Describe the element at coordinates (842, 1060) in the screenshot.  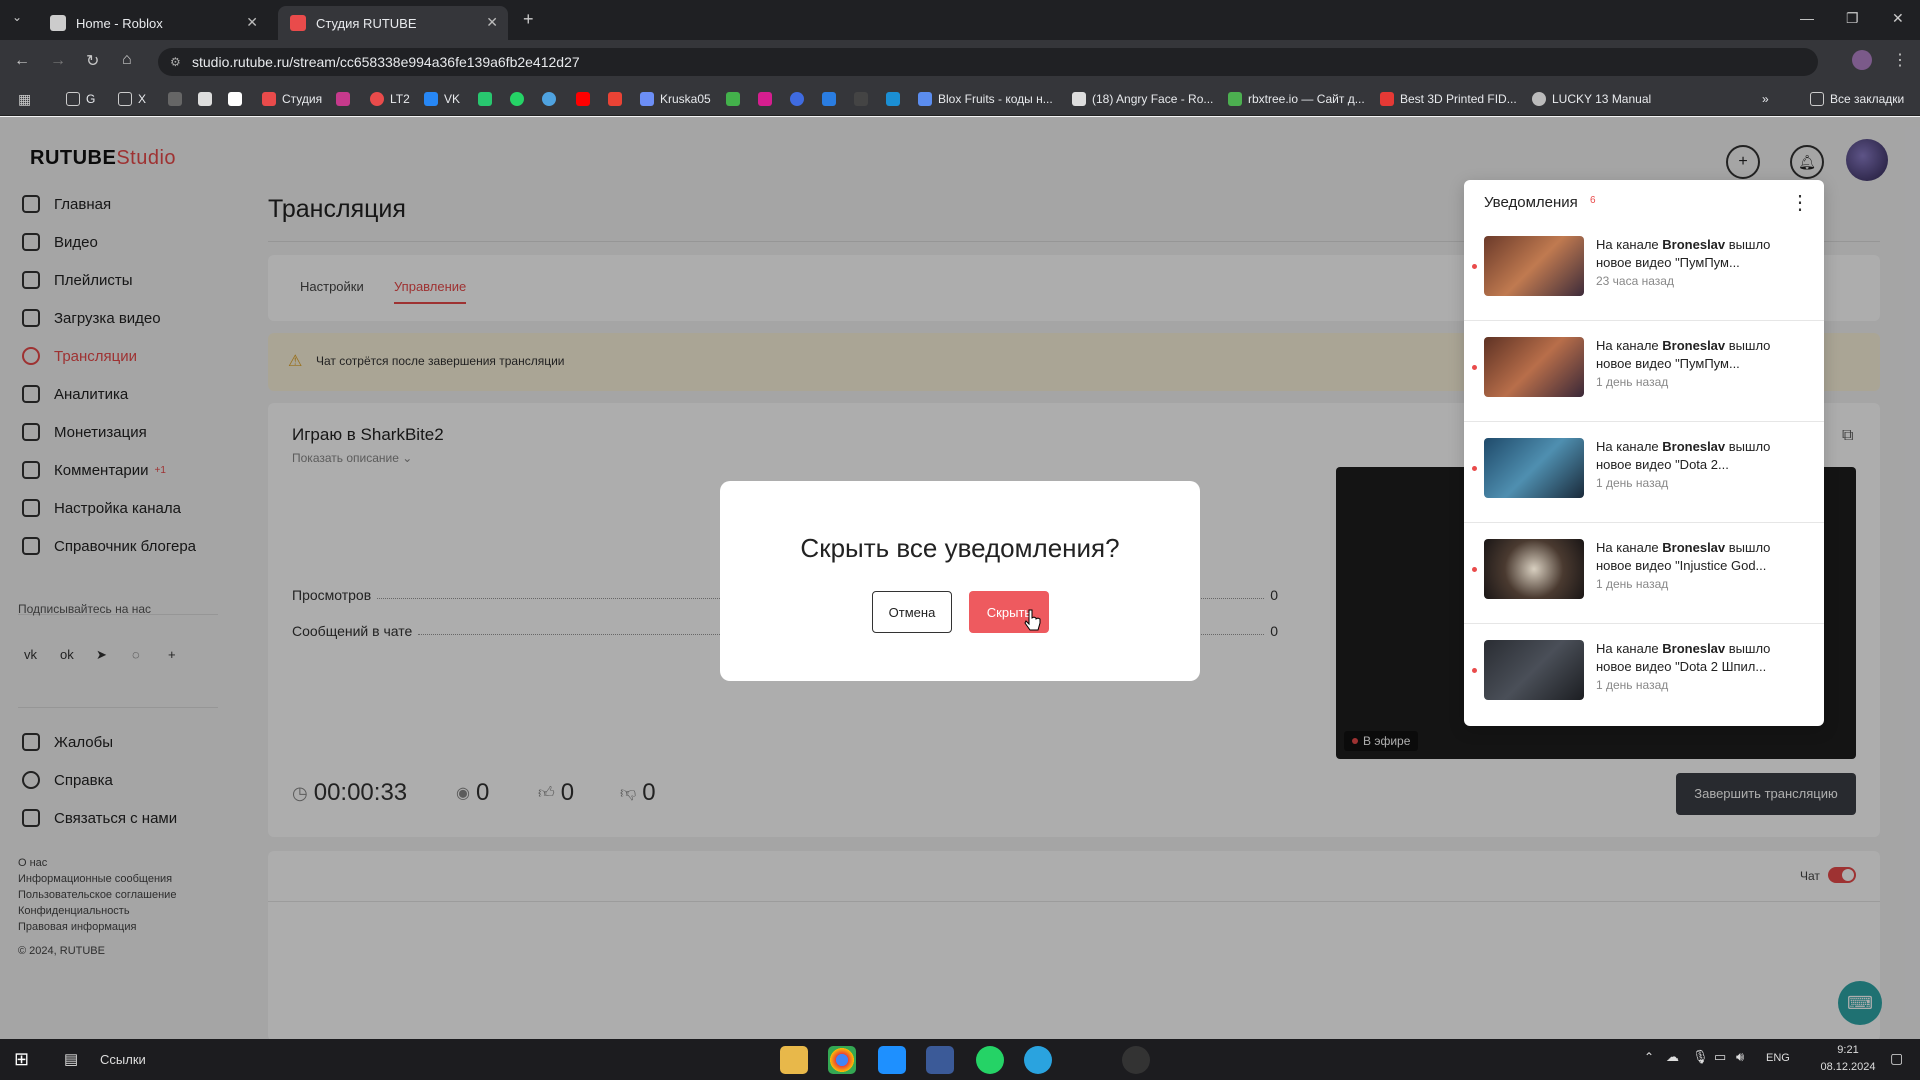
I see `chrome-icon` at that location.